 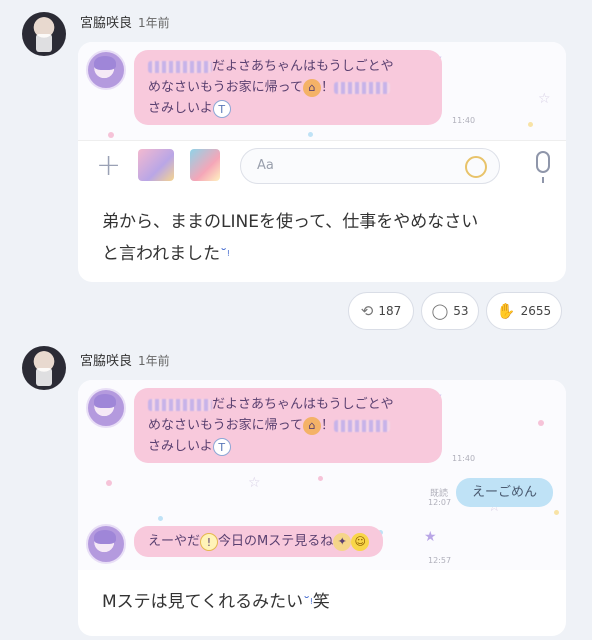 What do you see at coordinates (290, 222) in the screenshot?
I see `caption-line: 弟から、ままのLINEを使って、仕事をやめなさい` at bounding box center [290, 222].